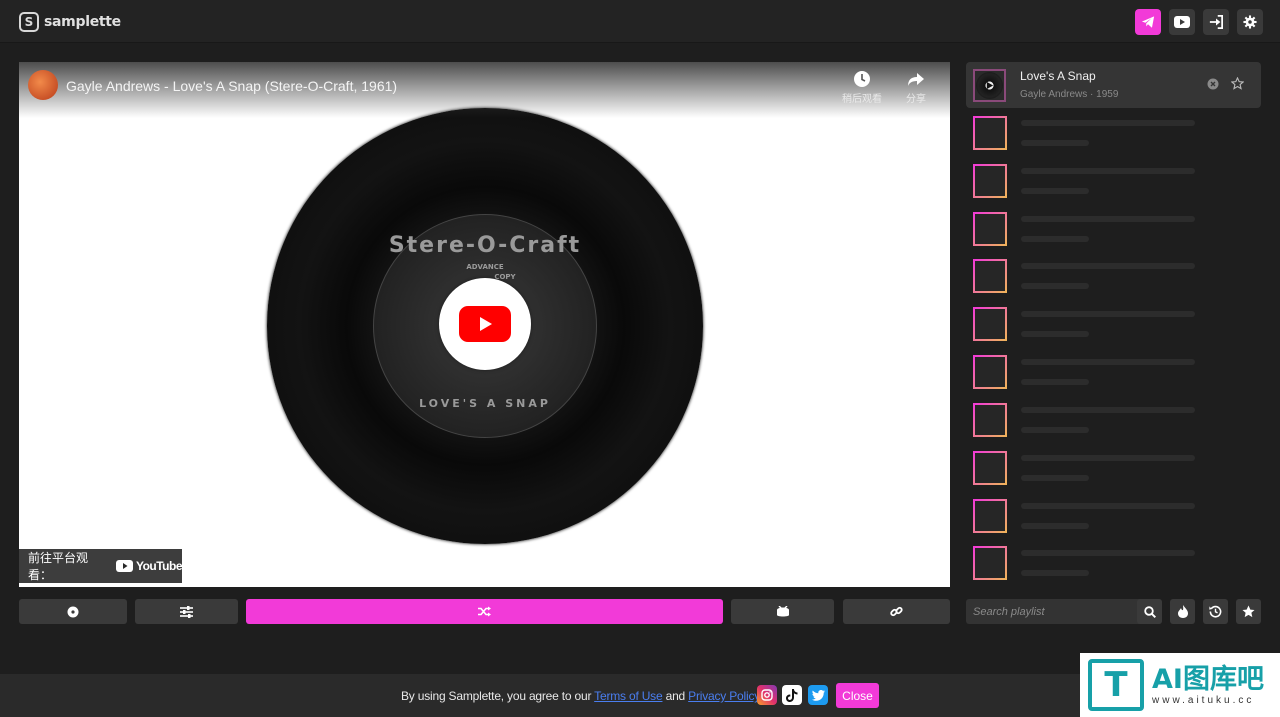 This screenshot has width=1280, height=717. I want to click on app-logo: S samplette, so click(70, 21).